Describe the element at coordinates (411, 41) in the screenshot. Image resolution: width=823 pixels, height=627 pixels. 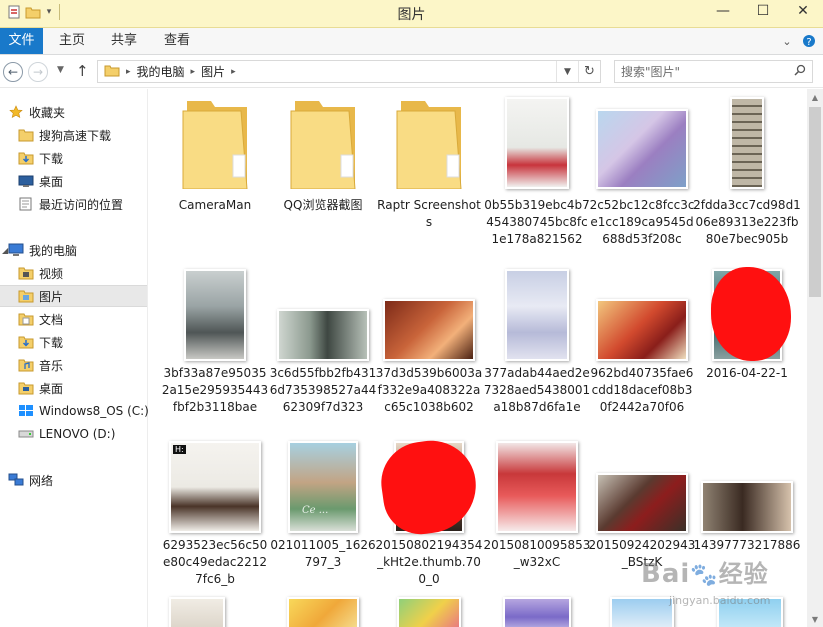
I see `ribbon-tab-bar: 文件 主页 共享 查看 ⌄ ?` at that location.